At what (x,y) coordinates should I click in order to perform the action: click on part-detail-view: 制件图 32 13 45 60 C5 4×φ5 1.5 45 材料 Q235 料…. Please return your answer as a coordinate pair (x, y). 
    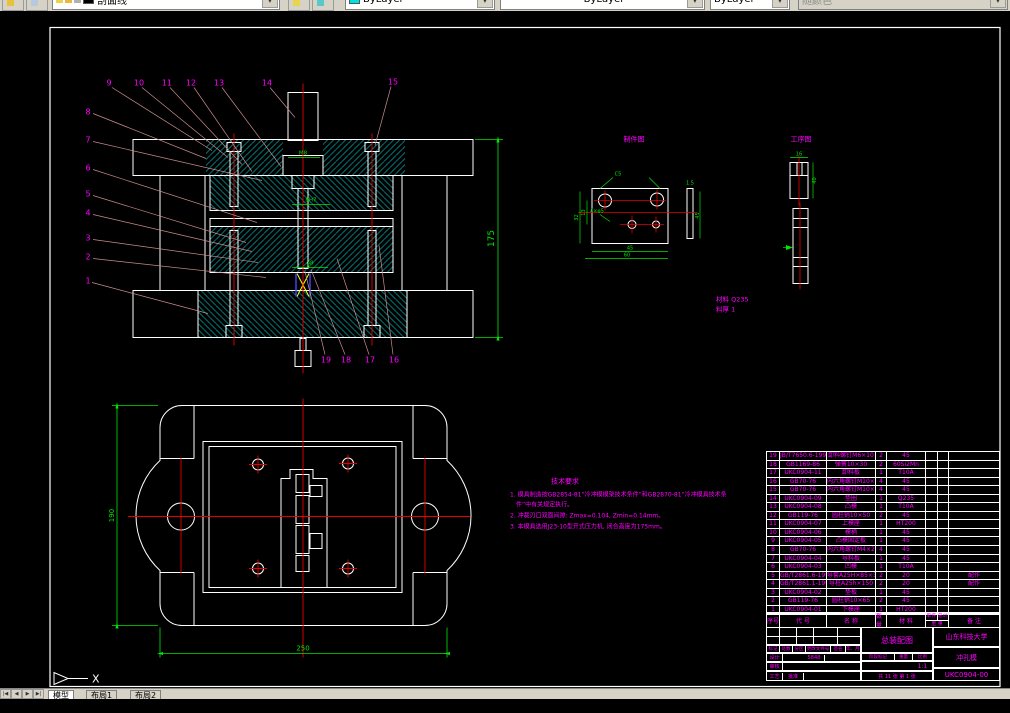
    Looking at the image, I should click on (661, 224).